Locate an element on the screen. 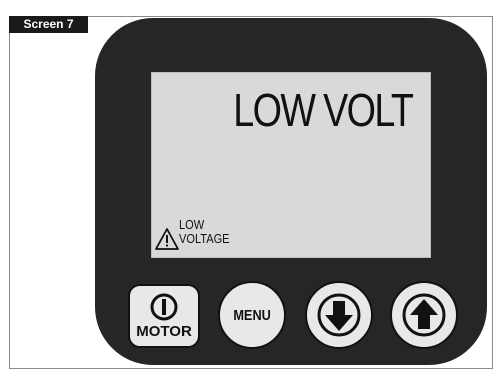  down-arrow-icon is located at coordinates (339, 315).